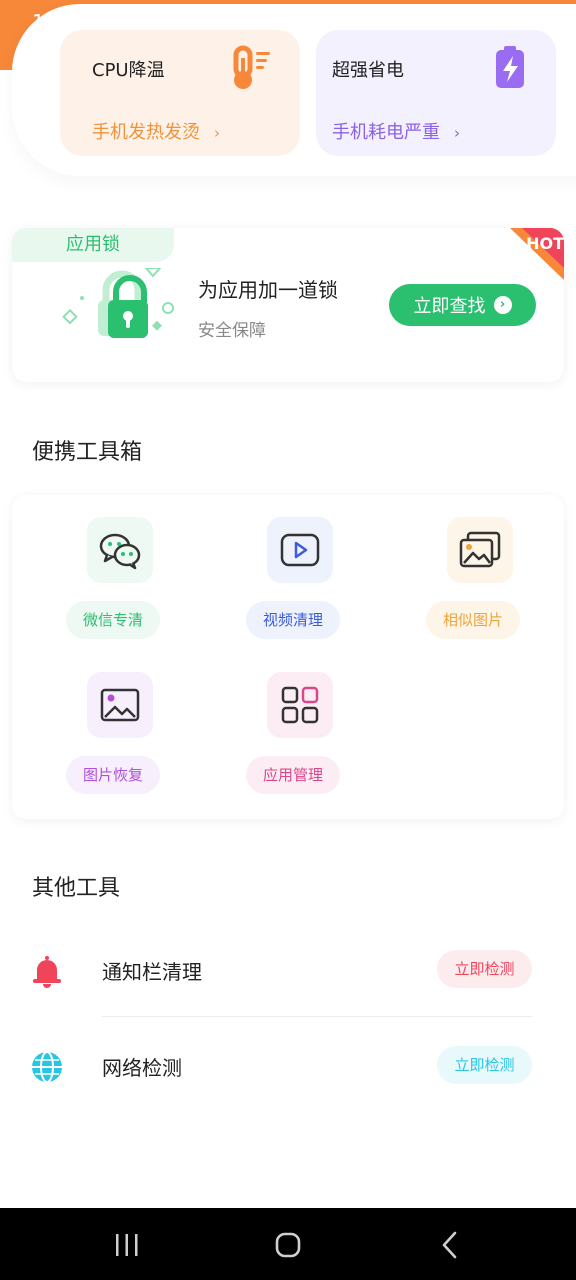  I want to click on bell-icon, so click(47, 972).